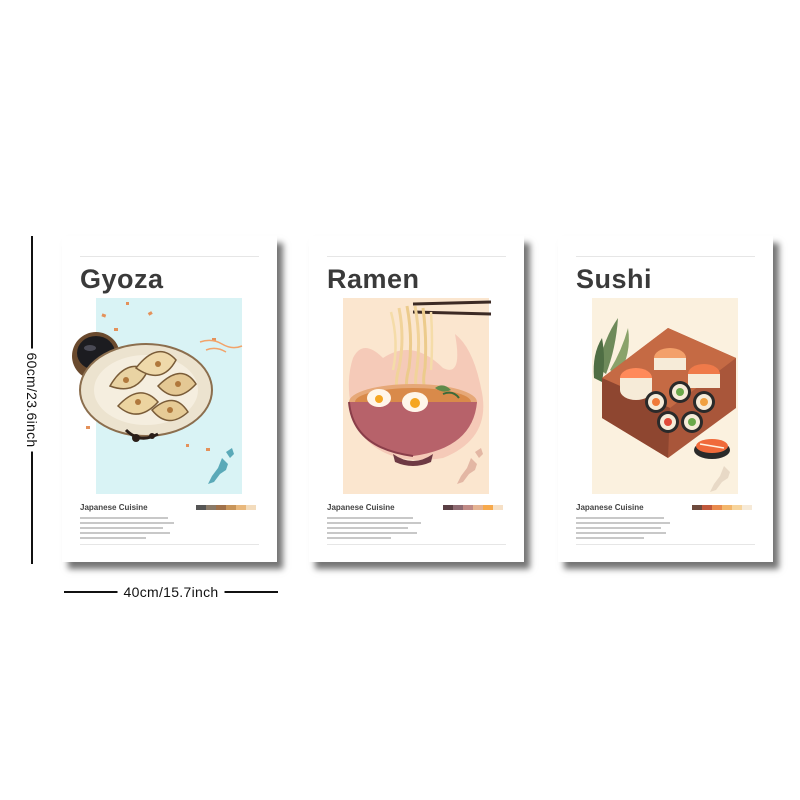  Describe the element at coordinates (614, 279) in the screenshot. I see `poster-title: Sushi` at that location.